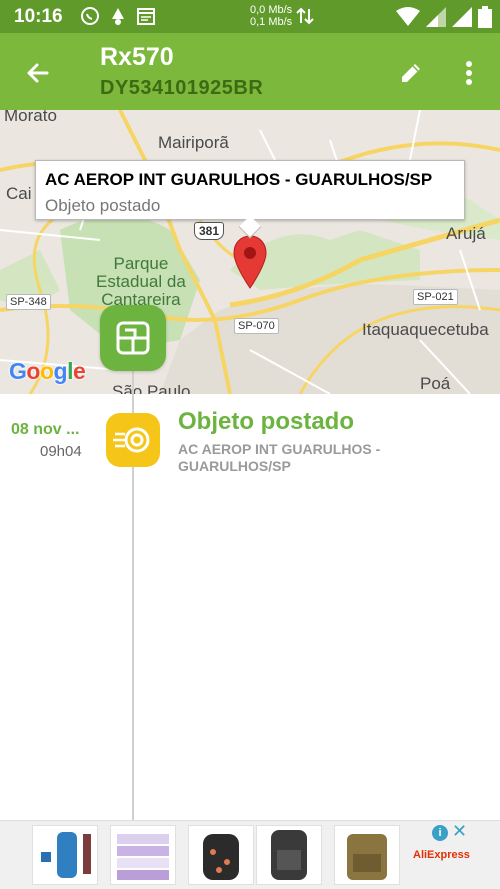 The height and width of the screenshot is (889, 500). What do you see at coordinates (441, 855) in the screenshot?
I see `ad-brand: AliExpress` at bounding box center [441, 855].